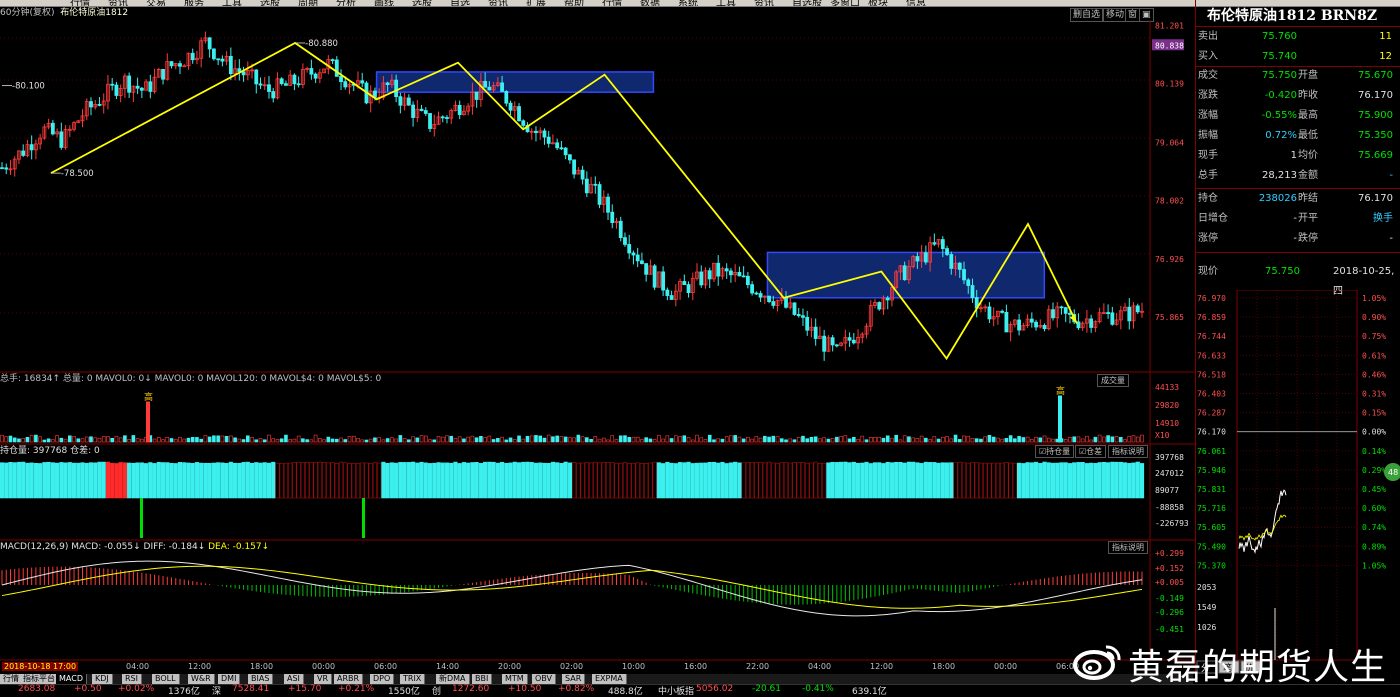  What do you see at coordinates (515, 679) in the screenshot?
I see `indicator-tab: MTM` at bounding box center [515, 679].